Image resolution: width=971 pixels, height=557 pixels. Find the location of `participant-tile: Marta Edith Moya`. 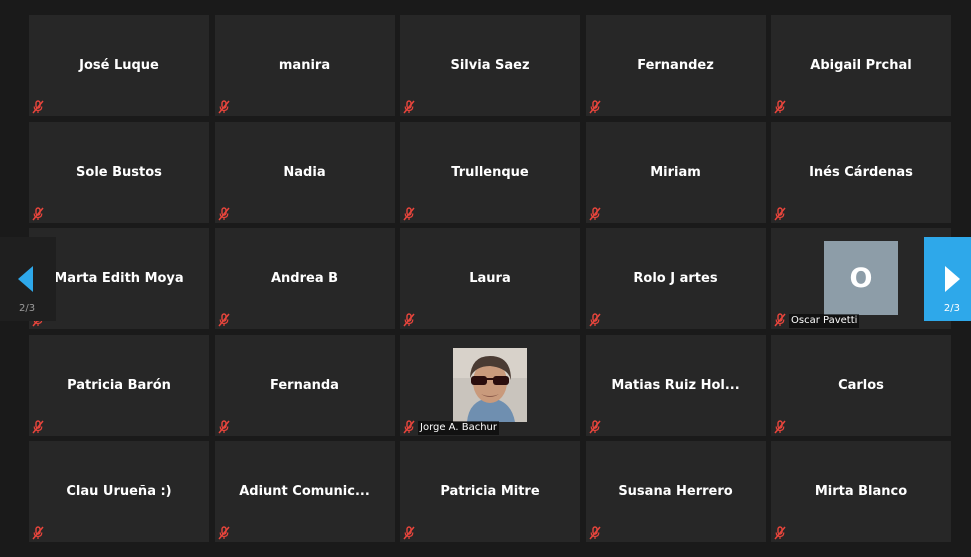

participant-tile: Marta Edith Moya is located at coordinates (119, 278).